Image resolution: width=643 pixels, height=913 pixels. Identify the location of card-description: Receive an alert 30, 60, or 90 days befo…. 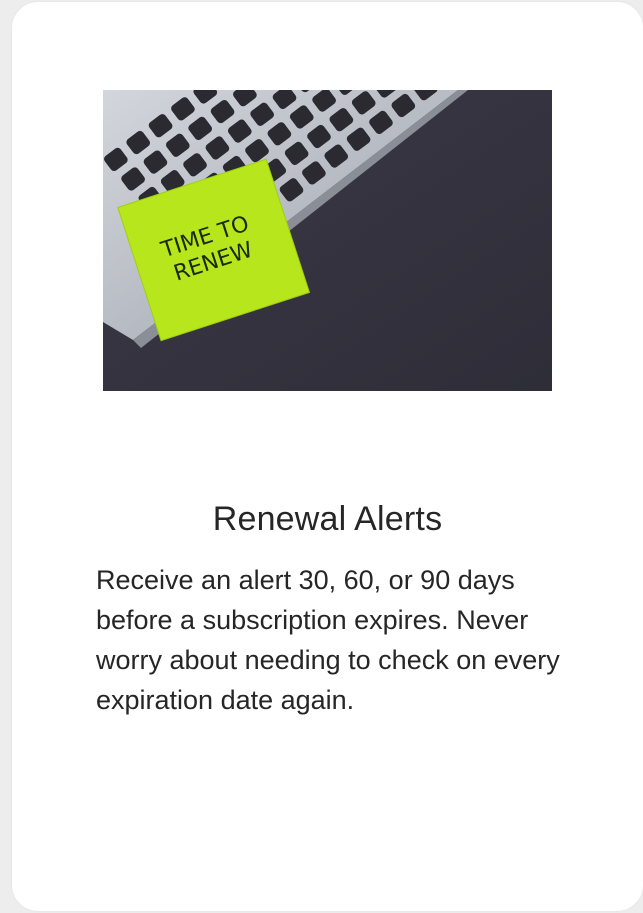
(328, 640).